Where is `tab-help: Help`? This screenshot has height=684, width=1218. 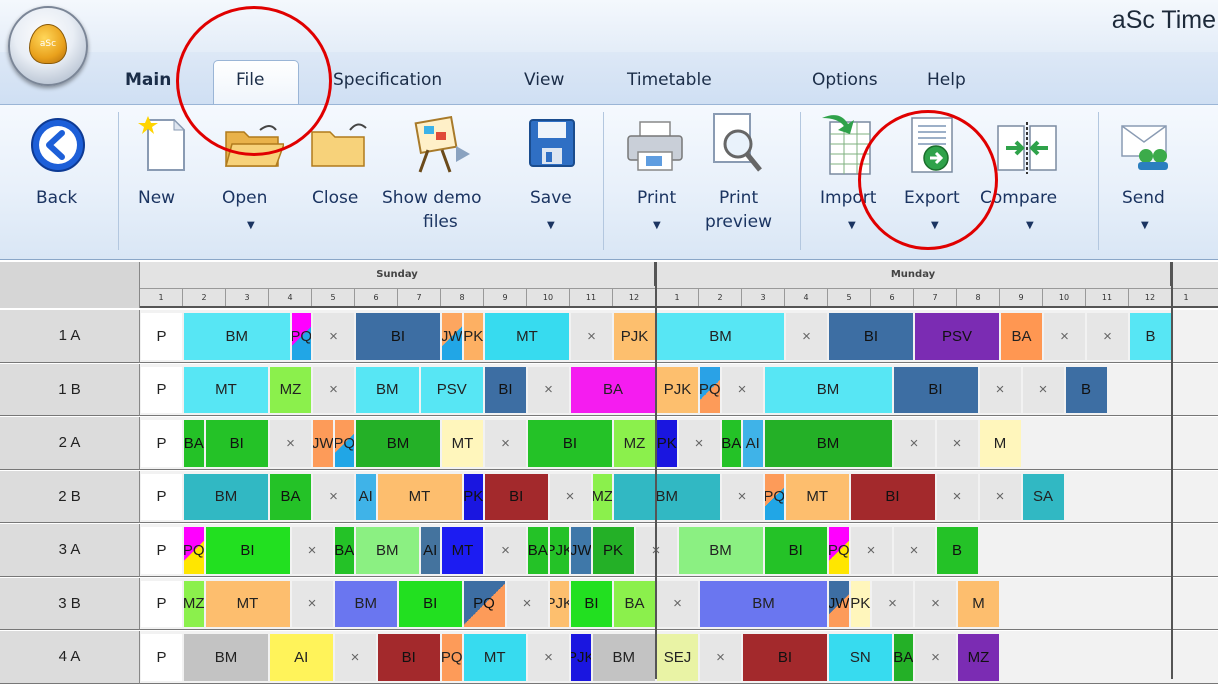 tab-help: Help is located at coordinates (946, 80).